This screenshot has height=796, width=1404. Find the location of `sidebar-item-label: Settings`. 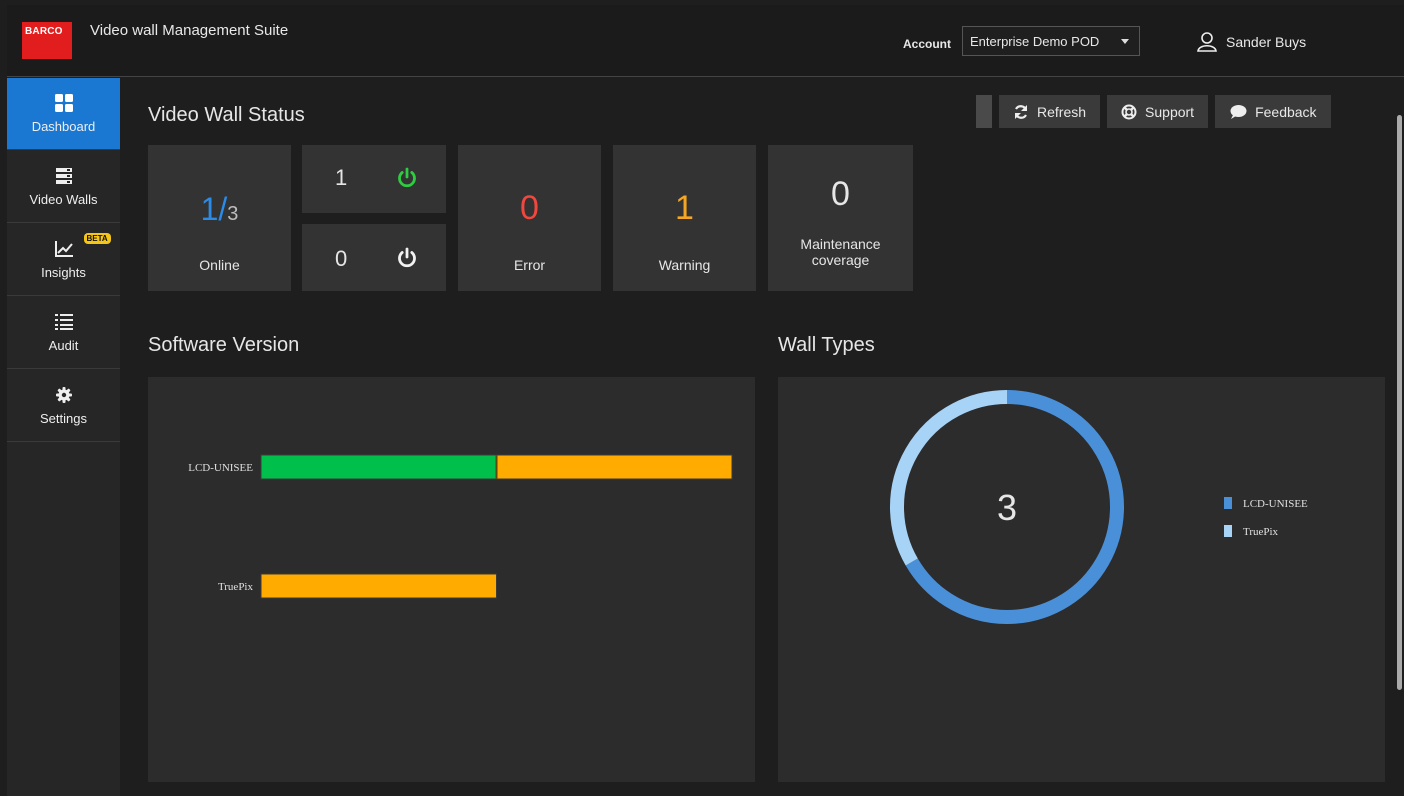

sidebar-item-label: Settings is located at coordinates (63, 418).